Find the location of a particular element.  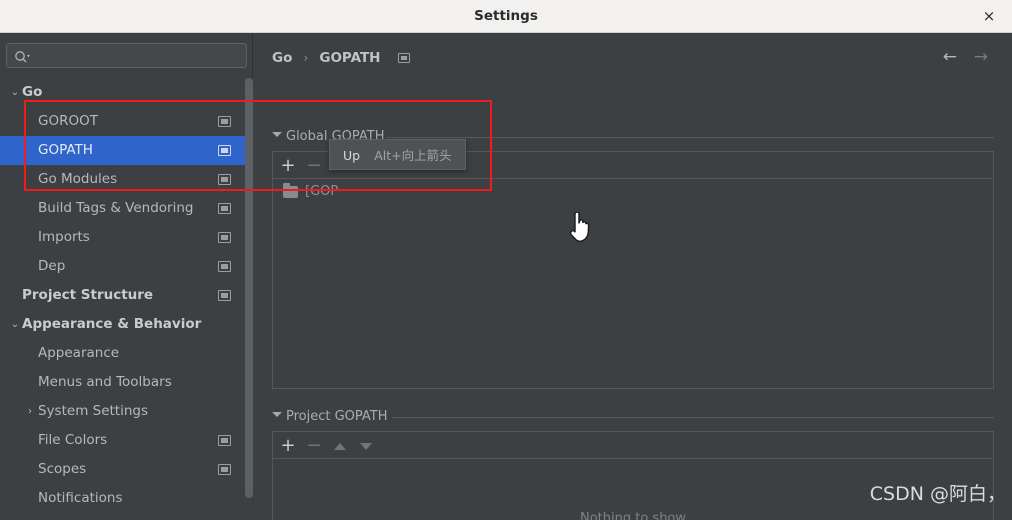

breadcrumb-root: Go is located at coordinates (282, 58).